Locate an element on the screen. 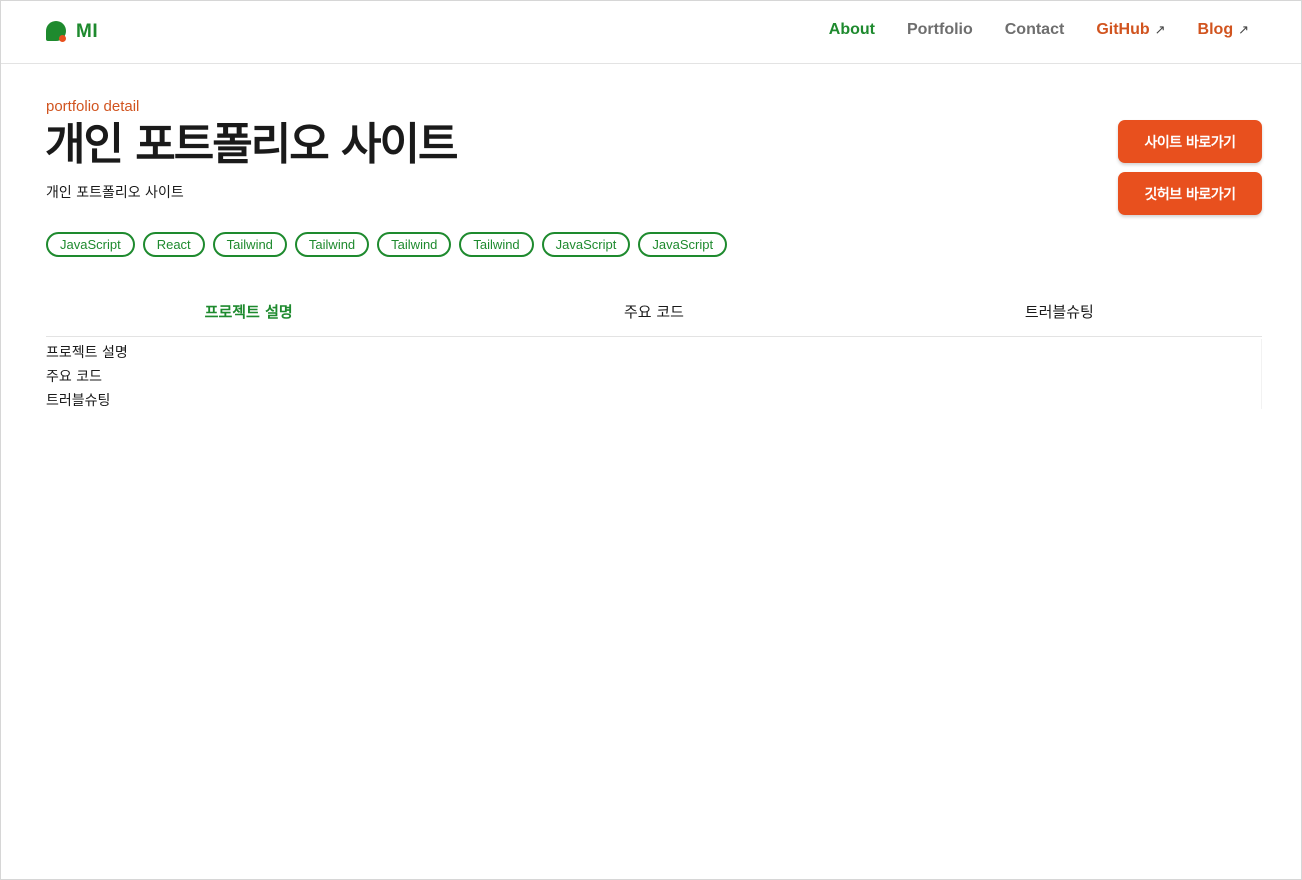  logo-link: MI is located at coordinates (72, 32).